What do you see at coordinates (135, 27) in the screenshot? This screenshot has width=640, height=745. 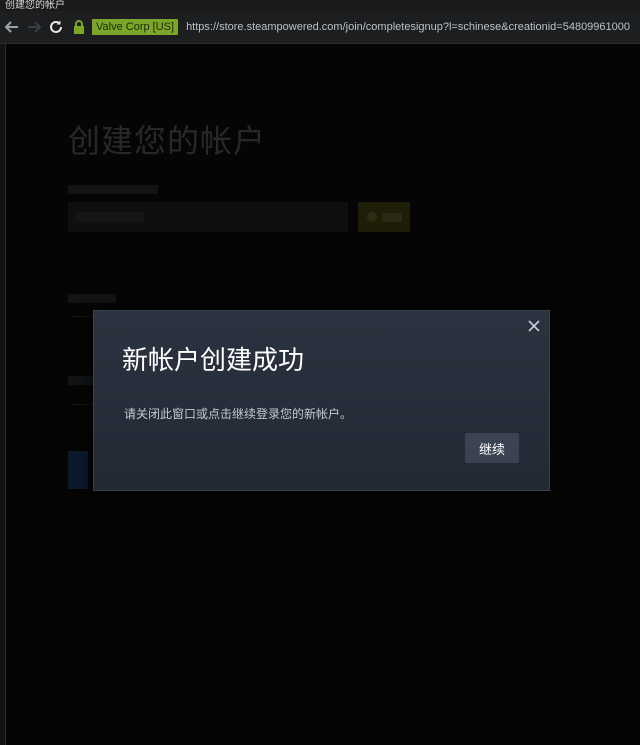 I see `certificate-badge: Valve Corp [US]` at bounding box center [135, 27].